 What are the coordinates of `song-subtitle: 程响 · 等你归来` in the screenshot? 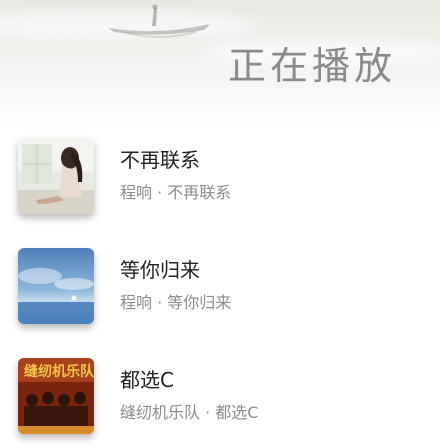 It's located at (176, 302).